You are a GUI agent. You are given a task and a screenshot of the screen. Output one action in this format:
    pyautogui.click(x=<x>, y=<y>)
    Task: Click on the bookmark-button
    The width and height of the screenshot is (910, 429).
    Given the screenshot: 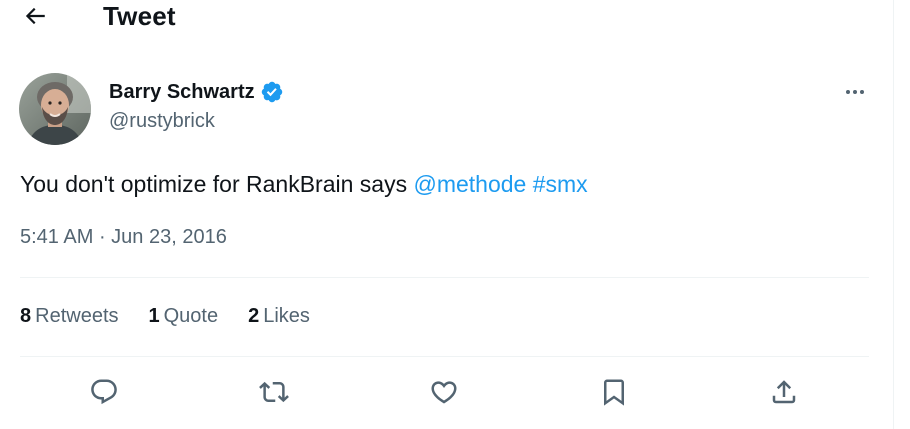 What is the action you would take?
    pyautogui.click(x=614, y=392)
    